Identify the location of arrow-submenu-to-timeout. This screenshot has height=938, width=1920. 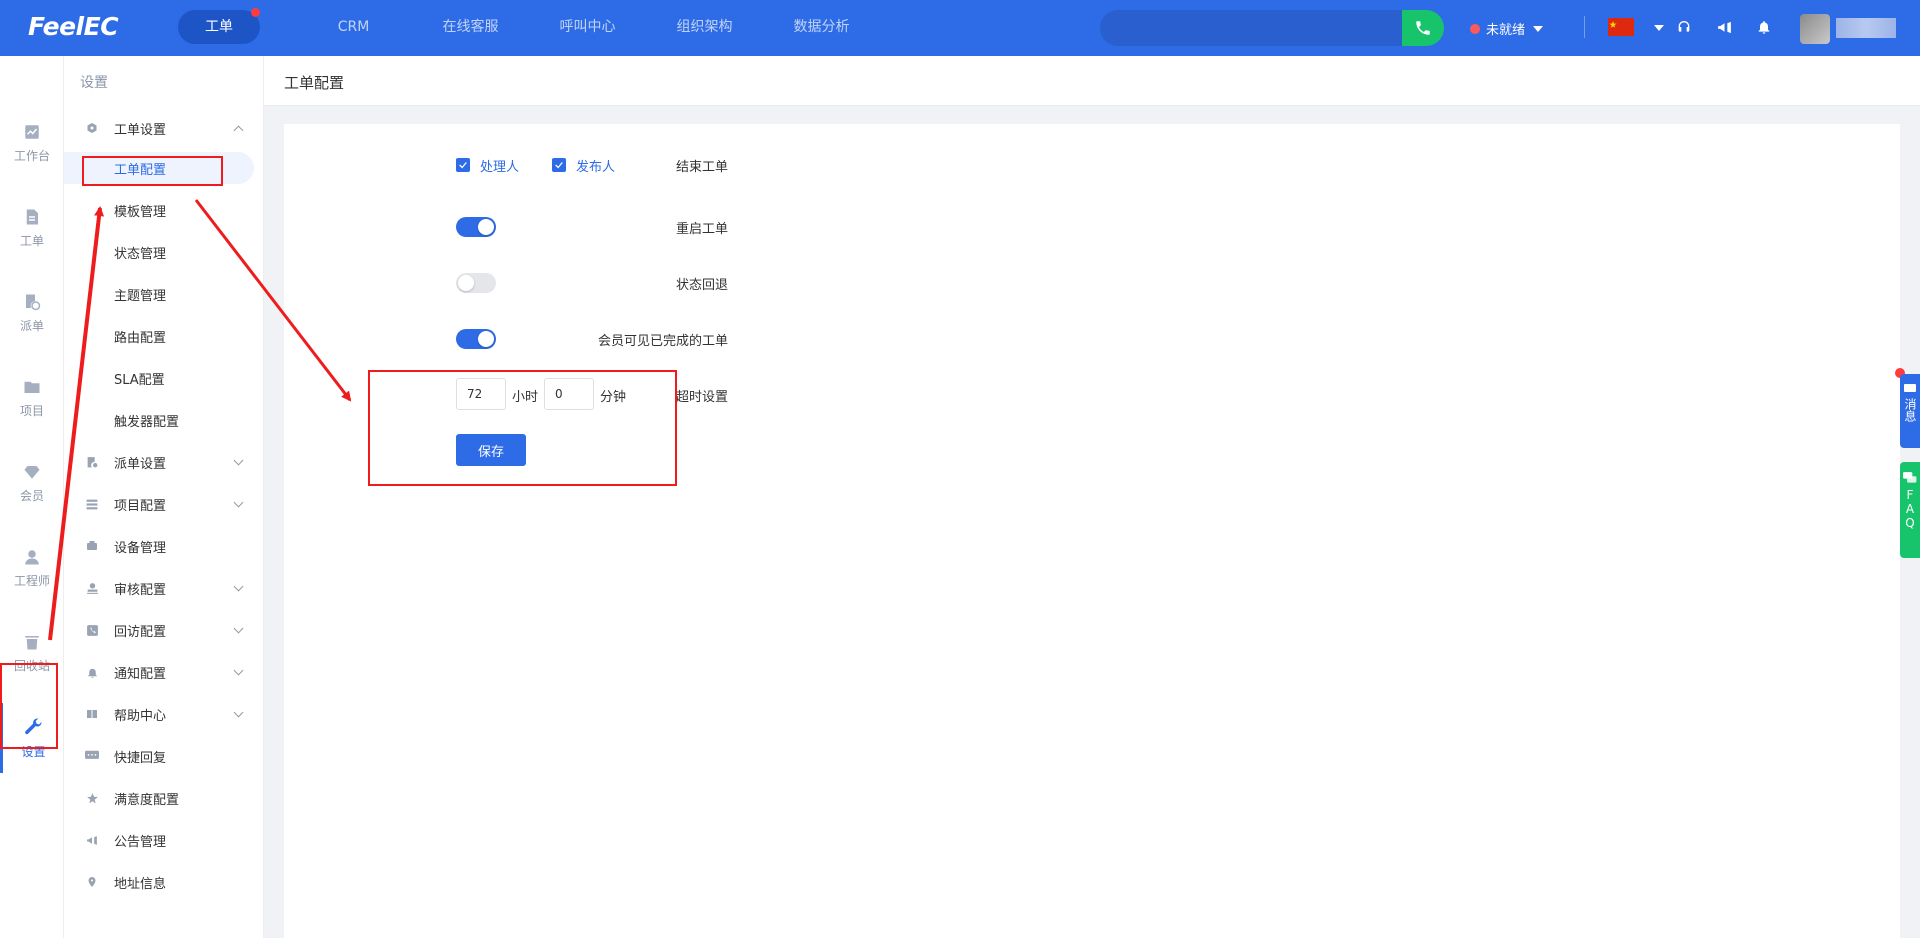
(273, 300).